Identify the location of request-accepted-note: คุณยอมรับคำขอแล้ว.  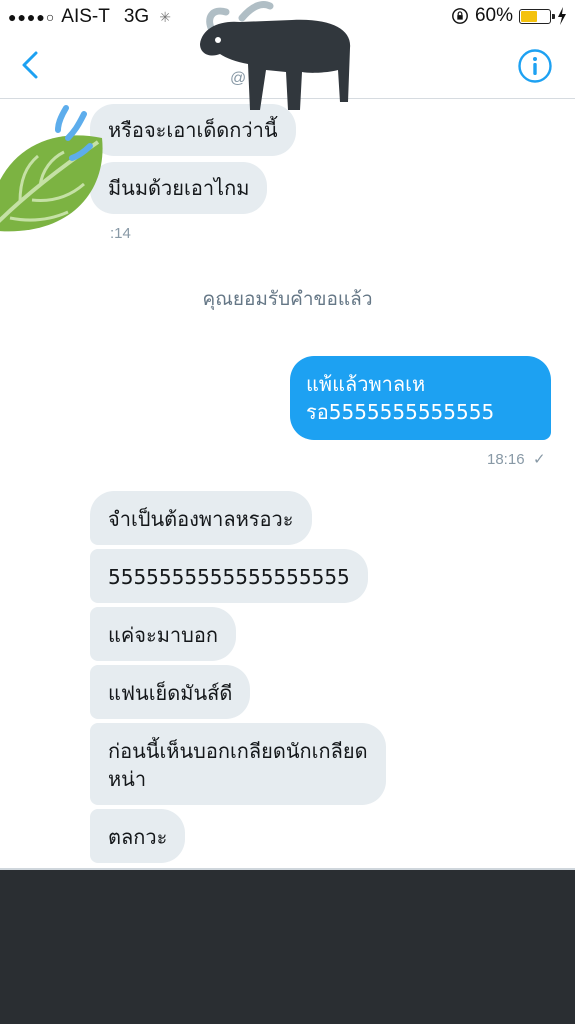
(287, 299).